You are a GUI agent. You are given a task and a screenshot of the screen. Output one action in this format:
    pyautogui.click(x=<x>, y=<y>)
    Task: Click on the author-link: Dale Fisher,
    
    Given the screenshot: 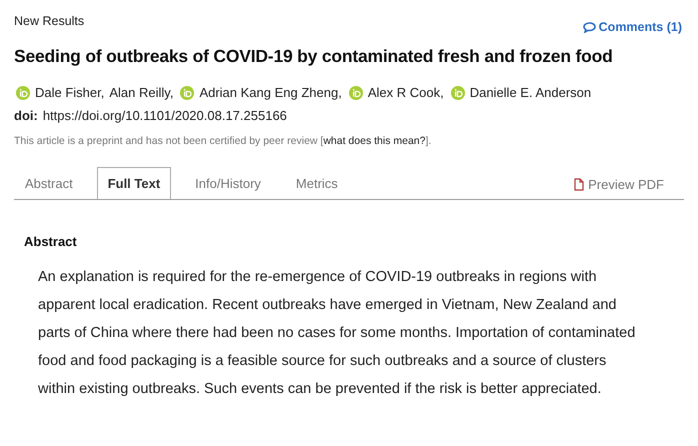 What is the action you would take?
    pyautogui.click(x=69, y=92)
    